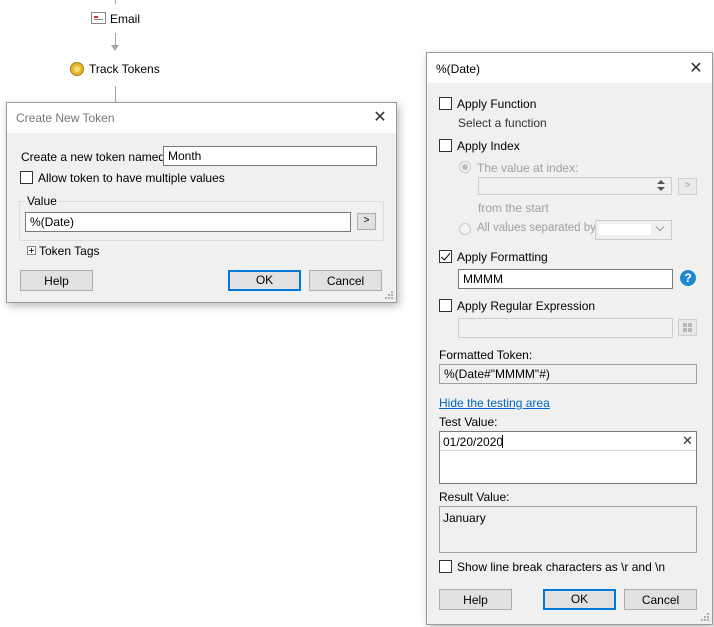 This screenshot has width=714, height=627. What do you see at coordinates (115, 48) in the screenshot?
I see `flow-arrow-icon` at bounding box center [115, 48].